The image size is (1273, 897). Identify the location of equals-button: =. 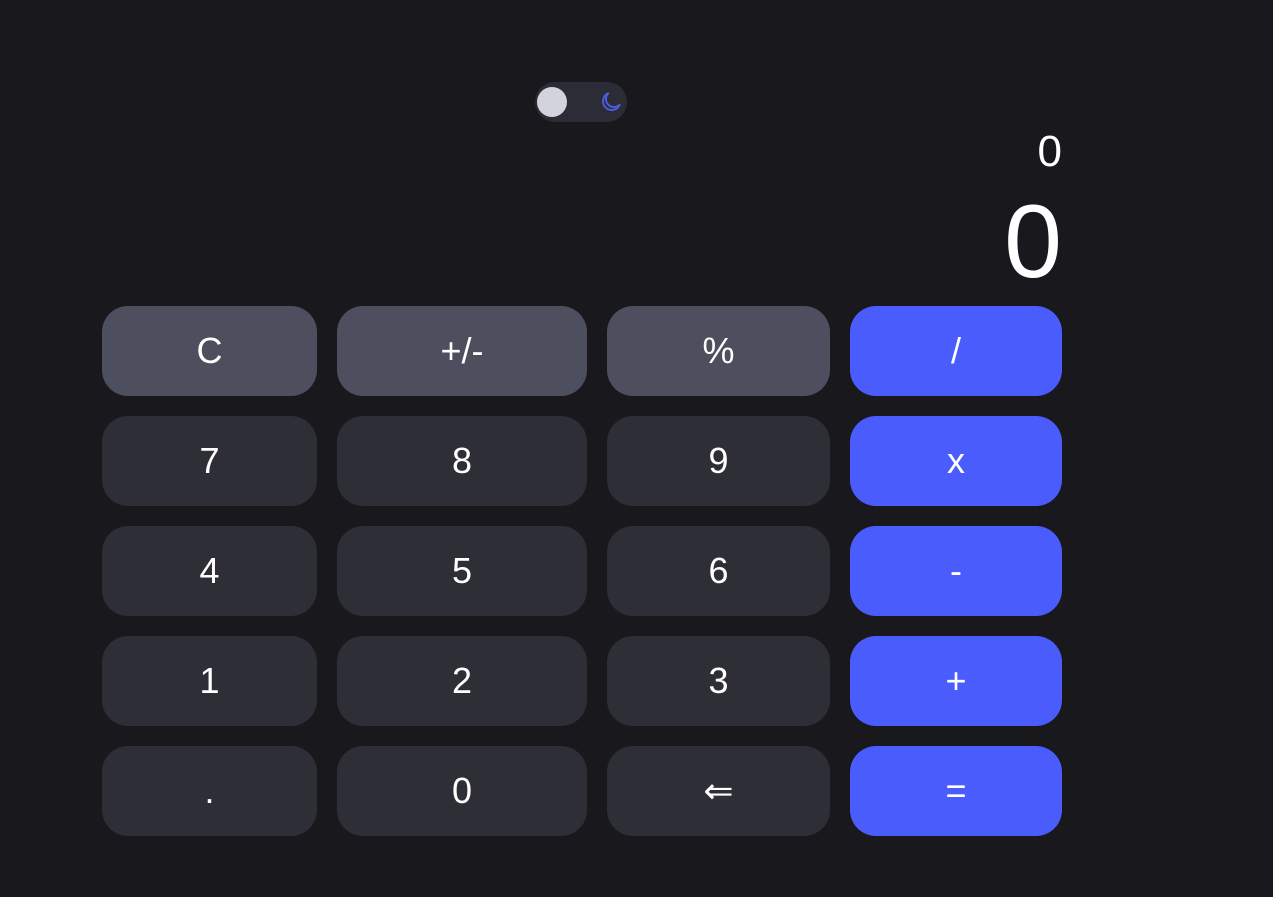
(956, 791).